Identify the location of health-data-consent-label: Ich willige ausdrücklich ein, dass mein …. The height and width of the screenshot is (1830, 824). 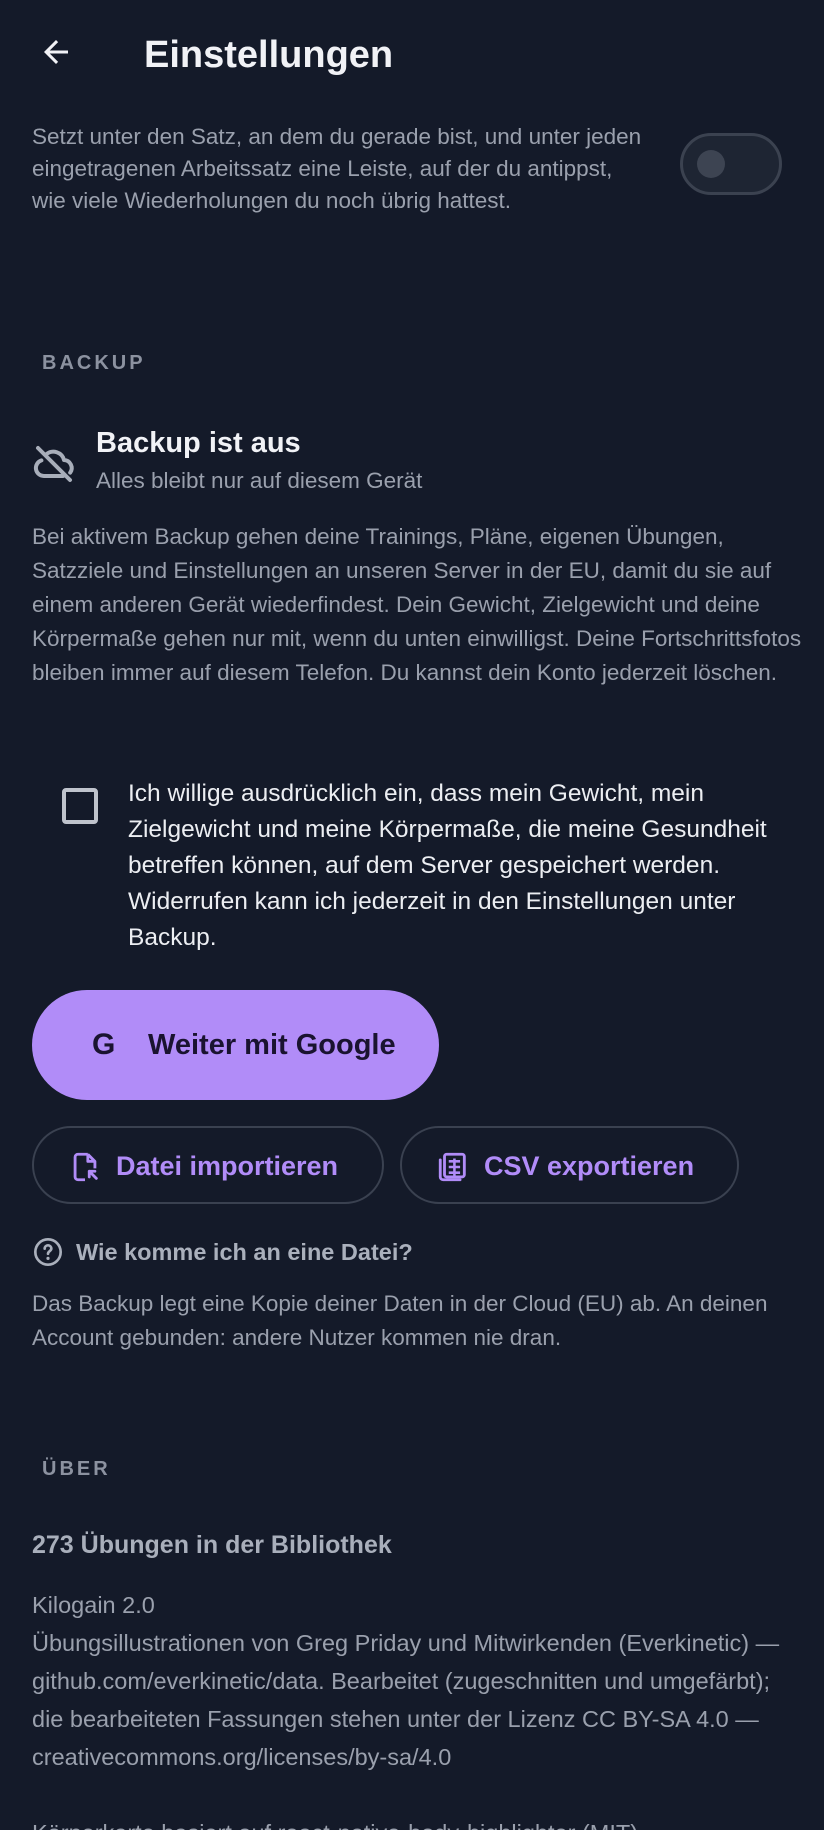
(447, 865).